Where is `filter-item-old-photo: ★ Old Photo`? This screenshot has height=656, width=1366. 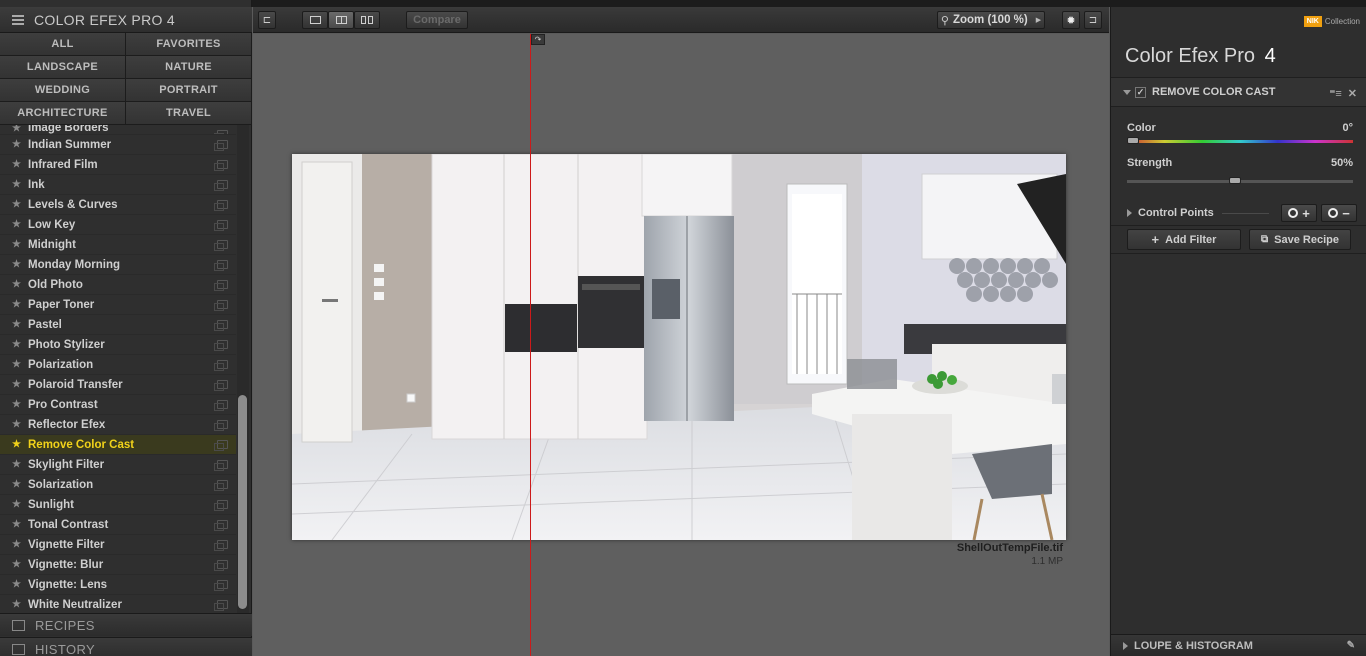 filter-item-old-photo: ★ Old Photo is located at coordinates (118, 285).